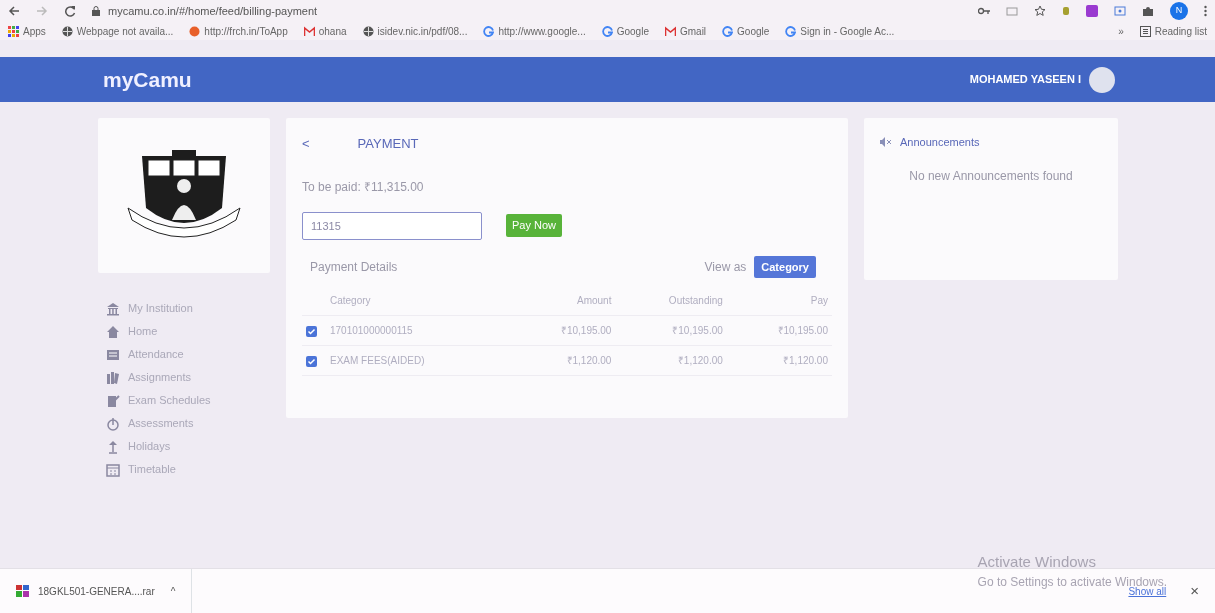 The width and height of the screenshot is (1215, 613). Describe the element at coordinates (96, 11) in the screenshot. I see `lock-icon` at that location.